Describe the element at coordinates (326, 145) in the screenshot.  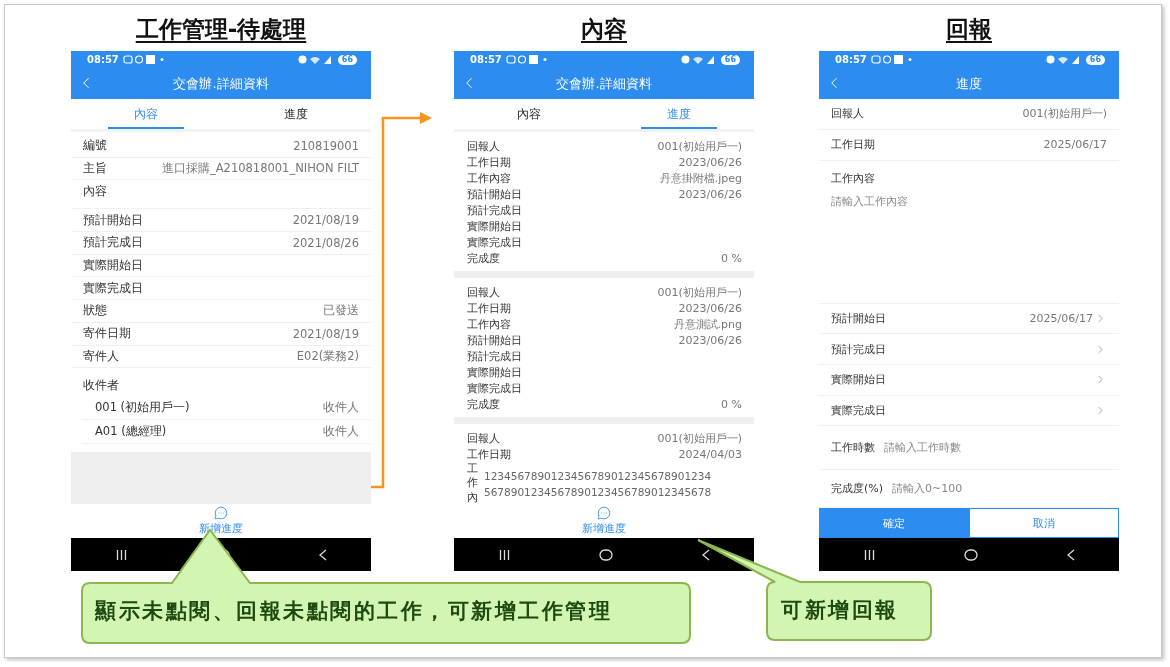
I see `field-value: 210819001` at that location.